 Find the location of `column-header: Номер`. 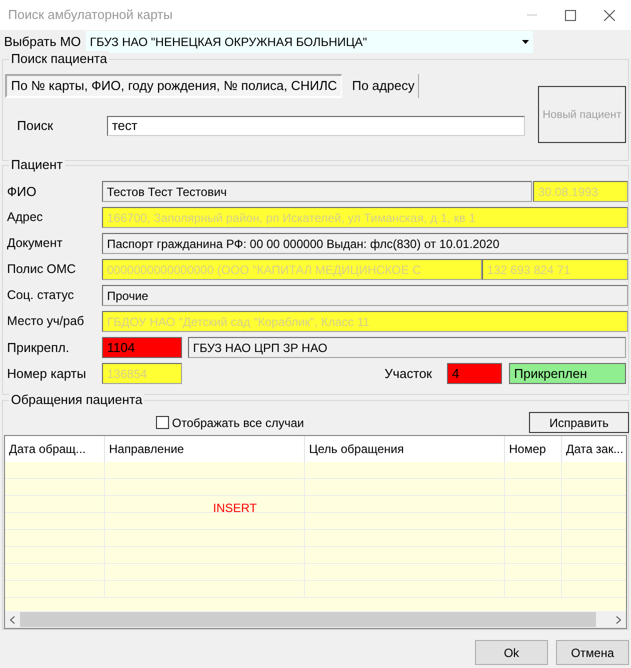

column-header: Номер is located at coordinates (533, 449).